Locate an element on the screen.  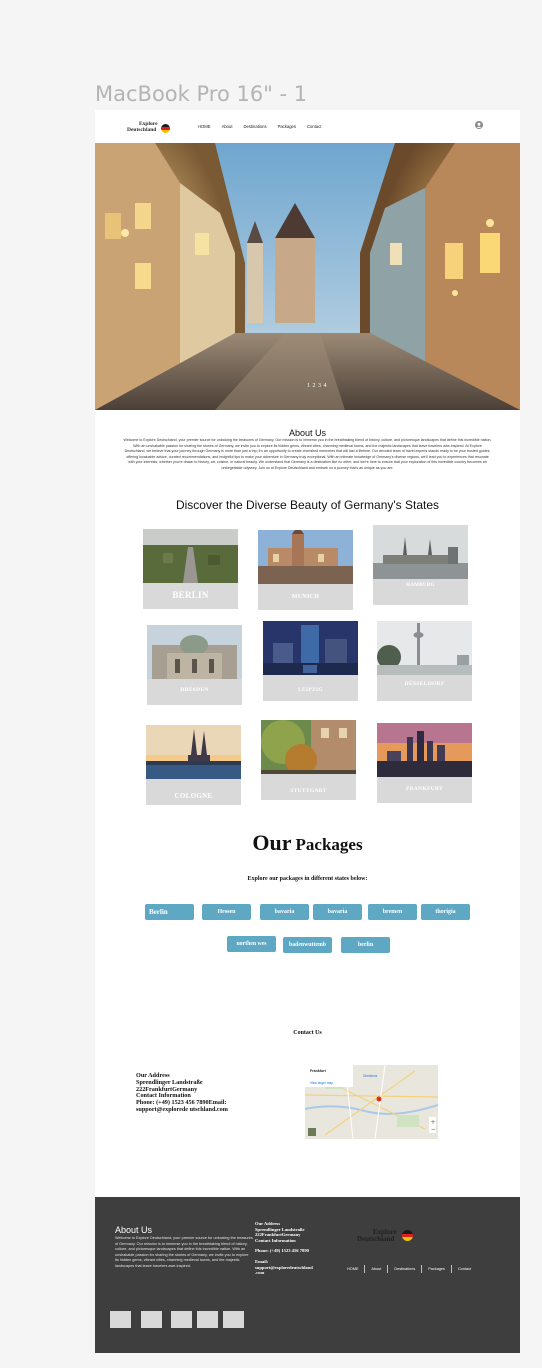
state-name-hamburg: HAMBURG is located at coordinates (420, 585).